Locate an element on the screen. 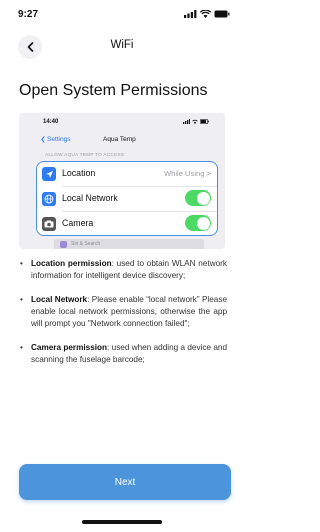 The height and width of the screenshot is (532, 320). signal-icon is located at coordinates (190, 14).